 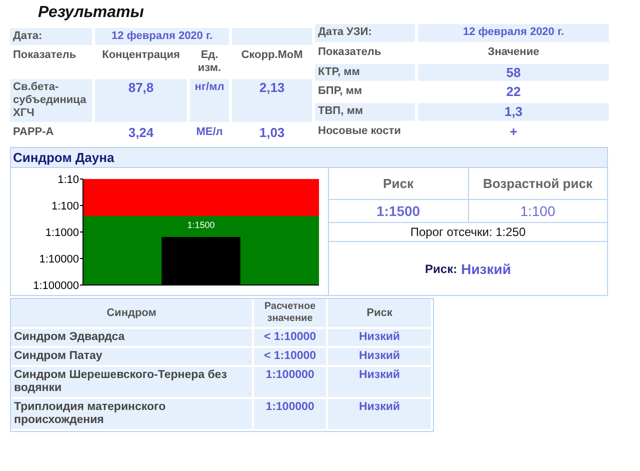 I want to click on table-cell: Синдром Эдвардса, so click(x=132, y=338).